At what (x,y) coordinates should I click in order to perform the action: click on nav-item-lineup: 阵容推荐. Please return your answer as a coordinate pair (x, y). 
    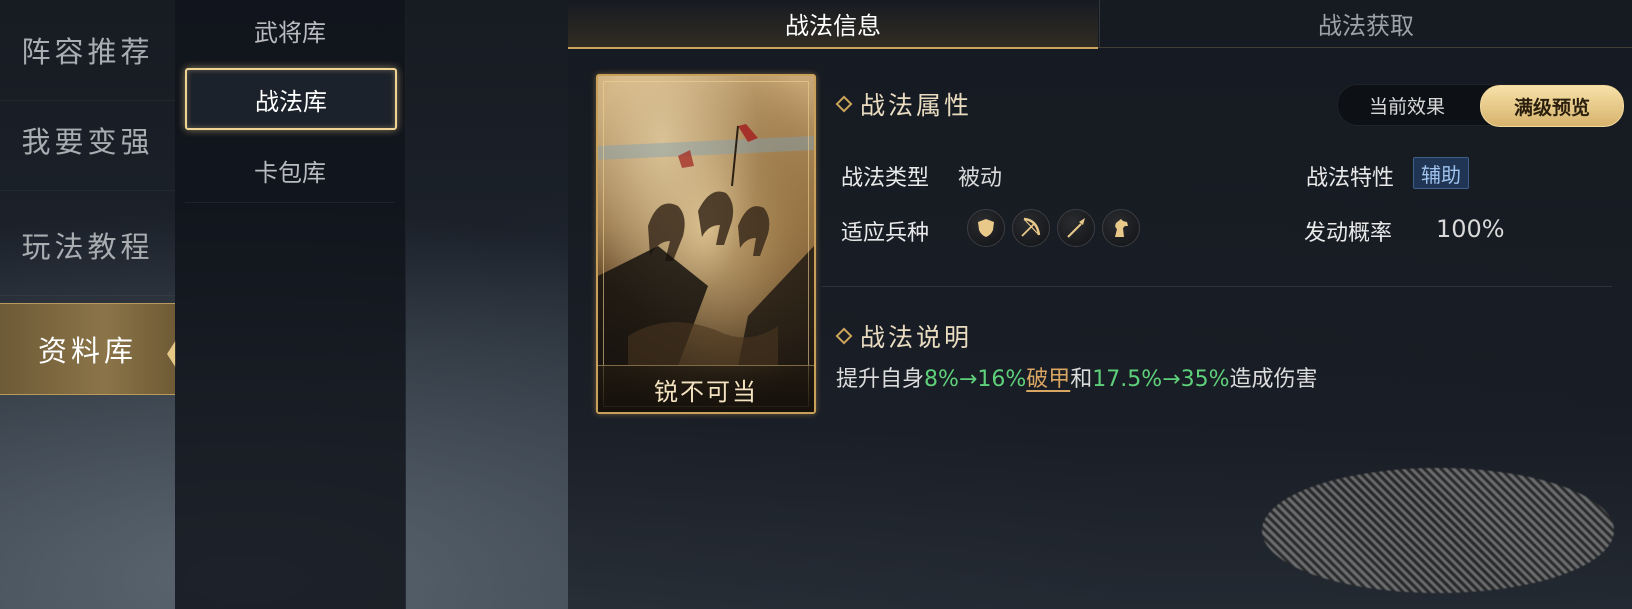
    Looking at the image, I should click on (87, 50).